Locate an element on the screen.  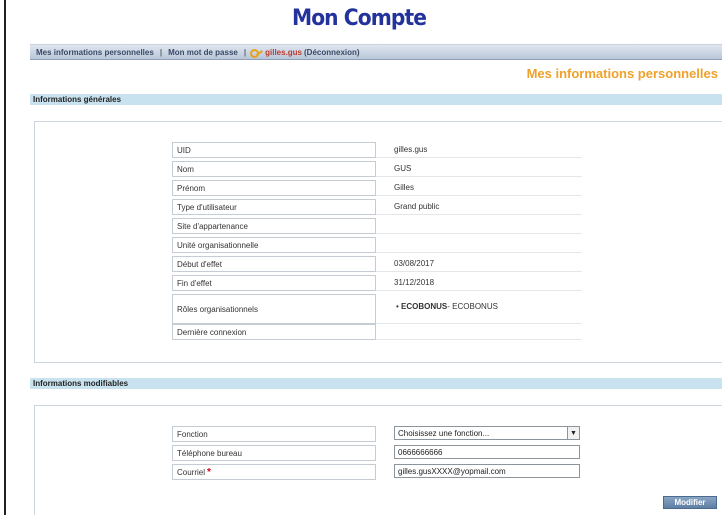
info-row-derniere-connexion: Dernière connexion is located at coordinates (377, 332).